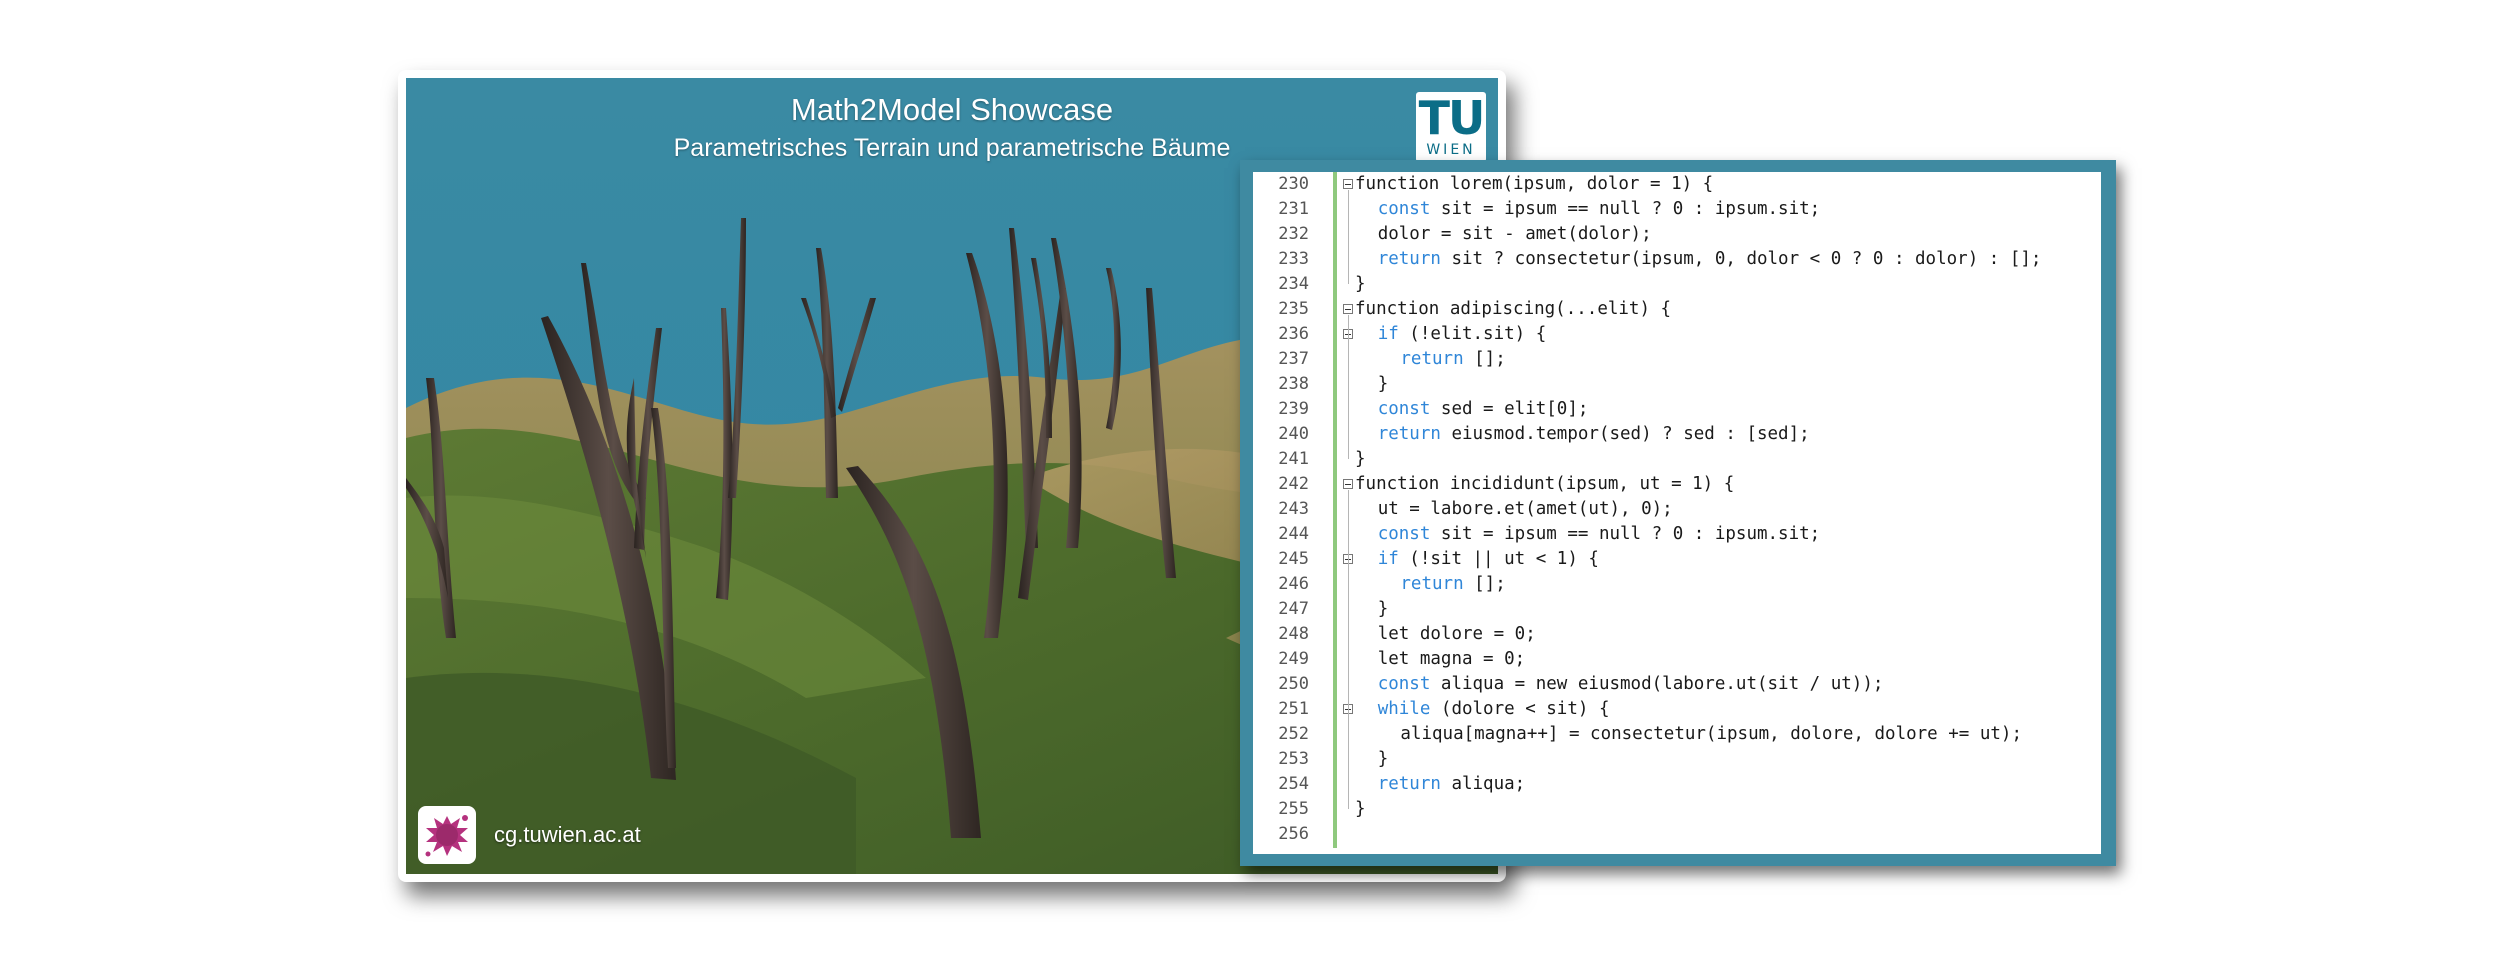 This screenshot has width=2500, height=980. Describe the element at coordinates (1451, 150) in the screenshot. I see `tu-wien-logo-line2: WIEN` at that location.